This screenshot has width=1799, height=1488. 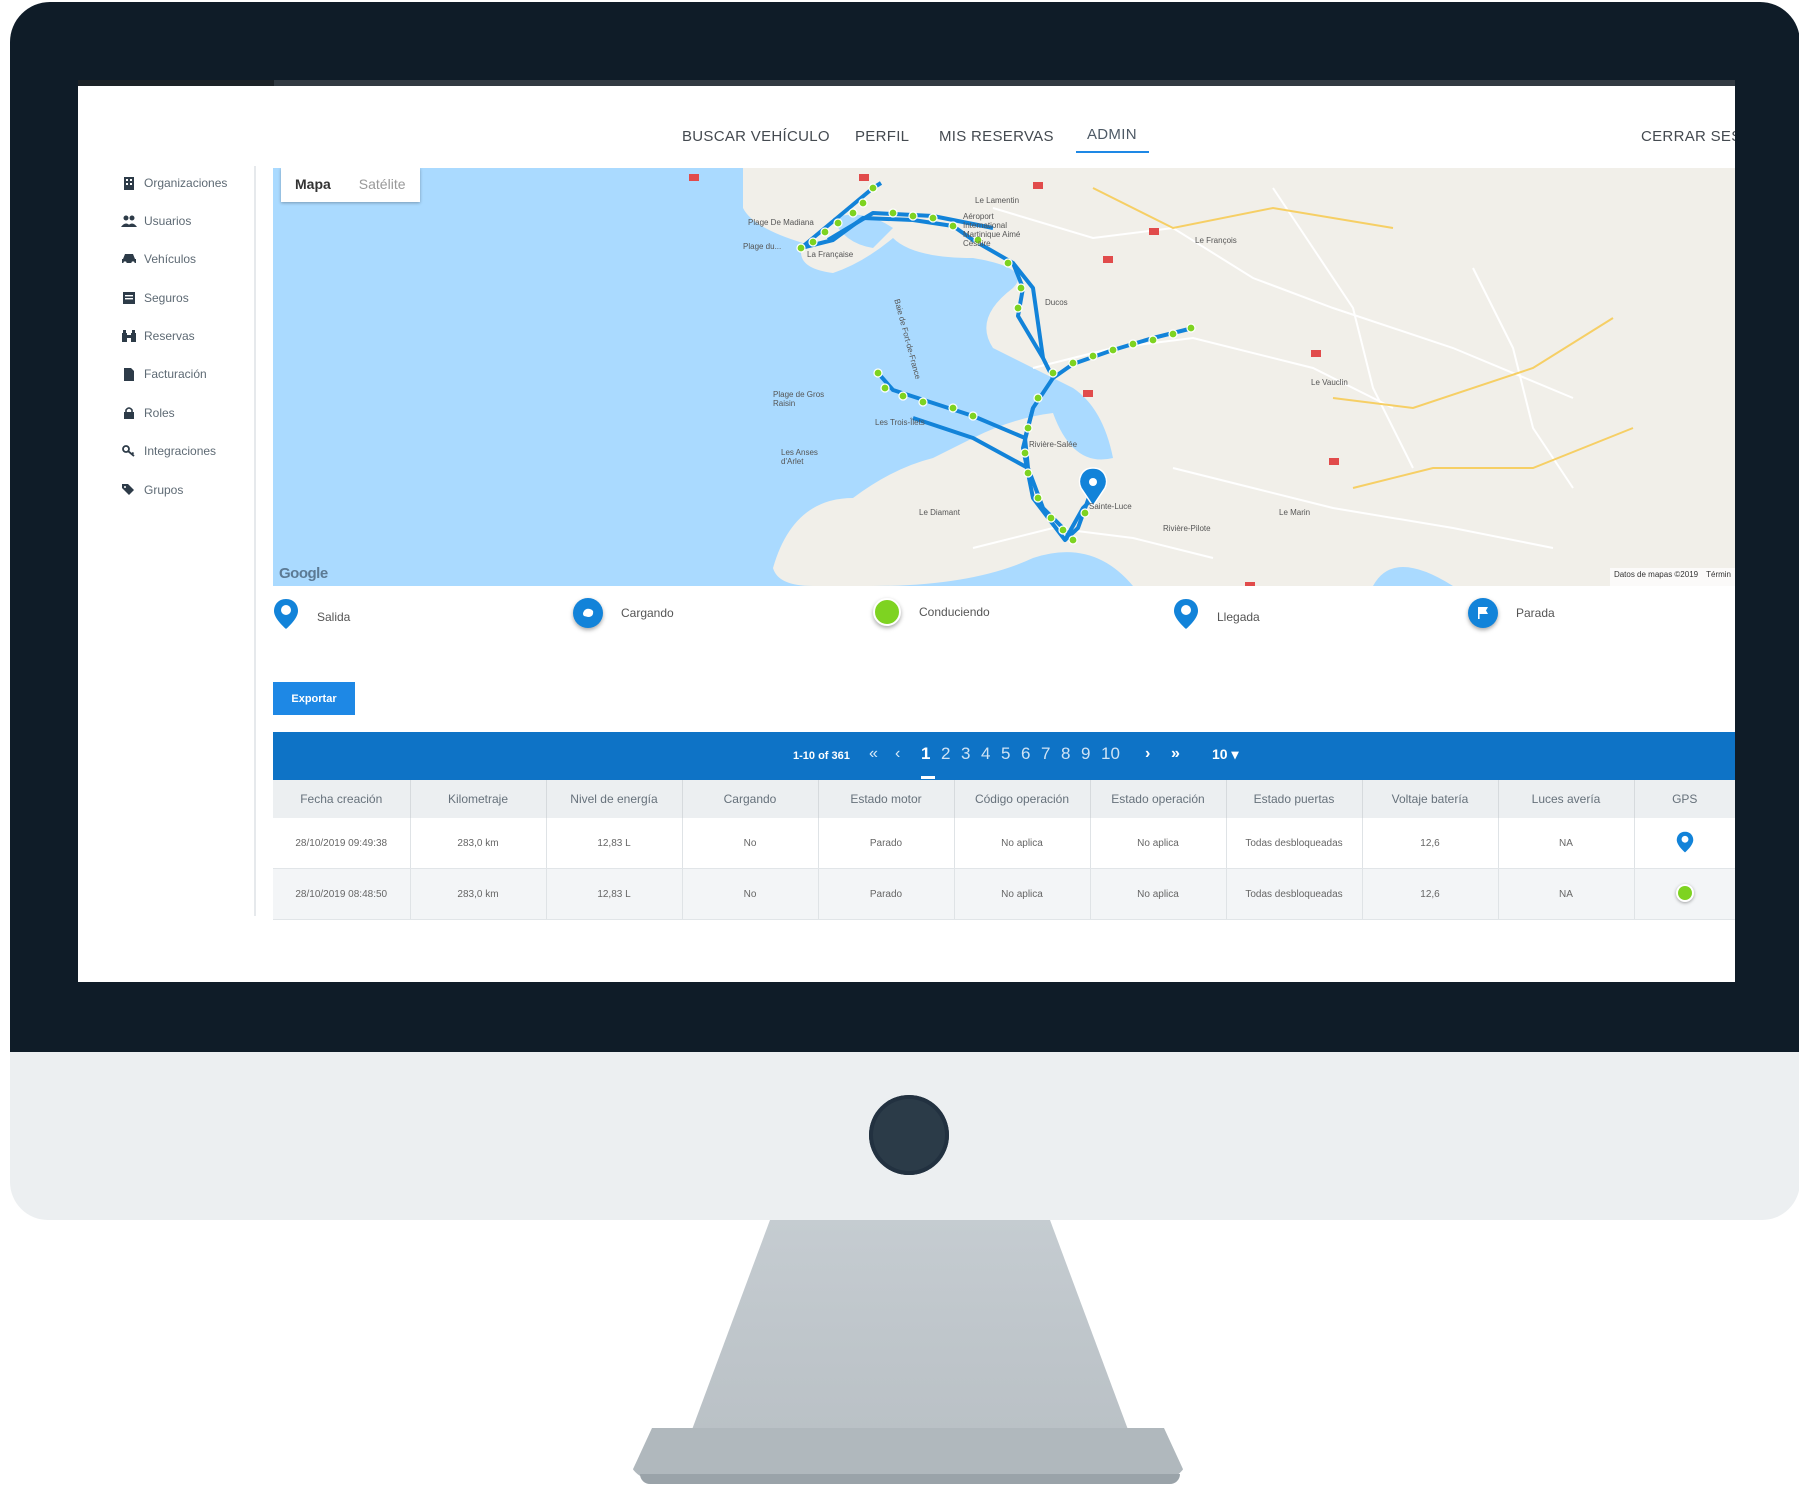 I want to click on sidebar-item-vehiculos: Vehículos, so click(x=158, y=259).